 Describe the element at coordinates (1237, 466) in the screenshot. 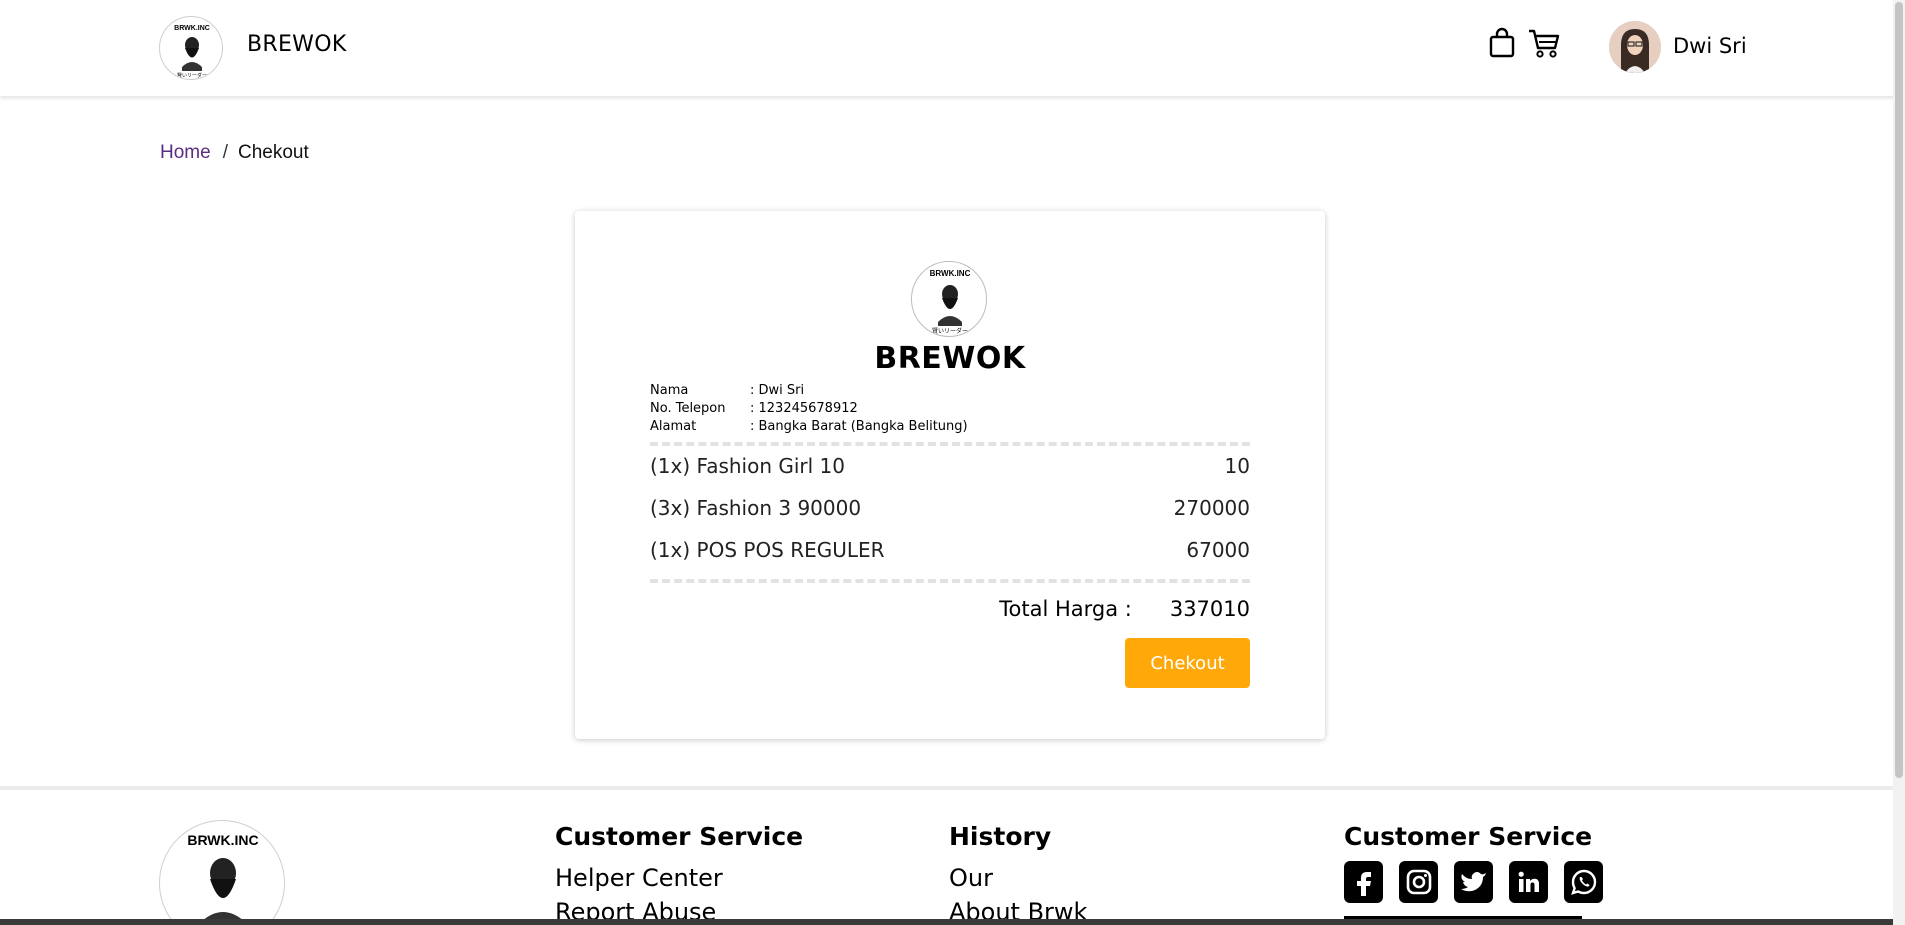

I see `order-item-price: 10` at that location.